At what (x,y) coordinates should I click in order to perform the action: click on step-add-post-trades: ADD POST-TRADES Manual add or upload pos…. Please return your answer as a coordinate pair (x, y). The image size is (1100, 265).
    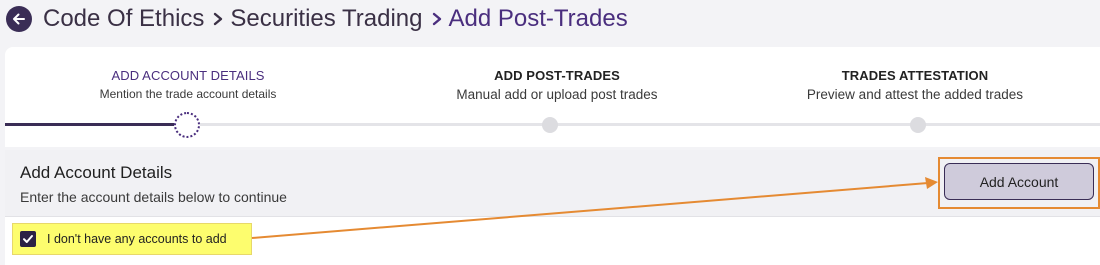
    Looking at the image, I should click on (557, 85).